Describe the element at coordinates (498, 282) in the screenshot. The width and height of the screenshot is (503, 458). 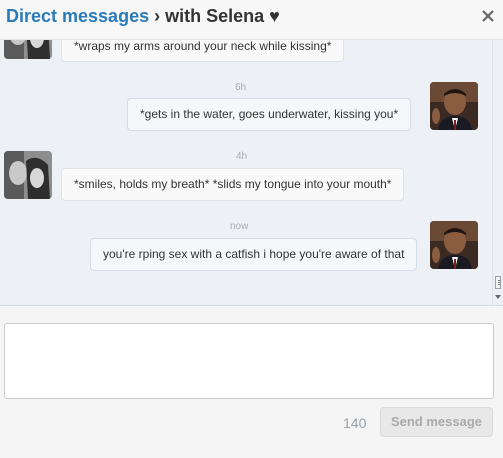
I see `scrollbar-thumb` at that location.